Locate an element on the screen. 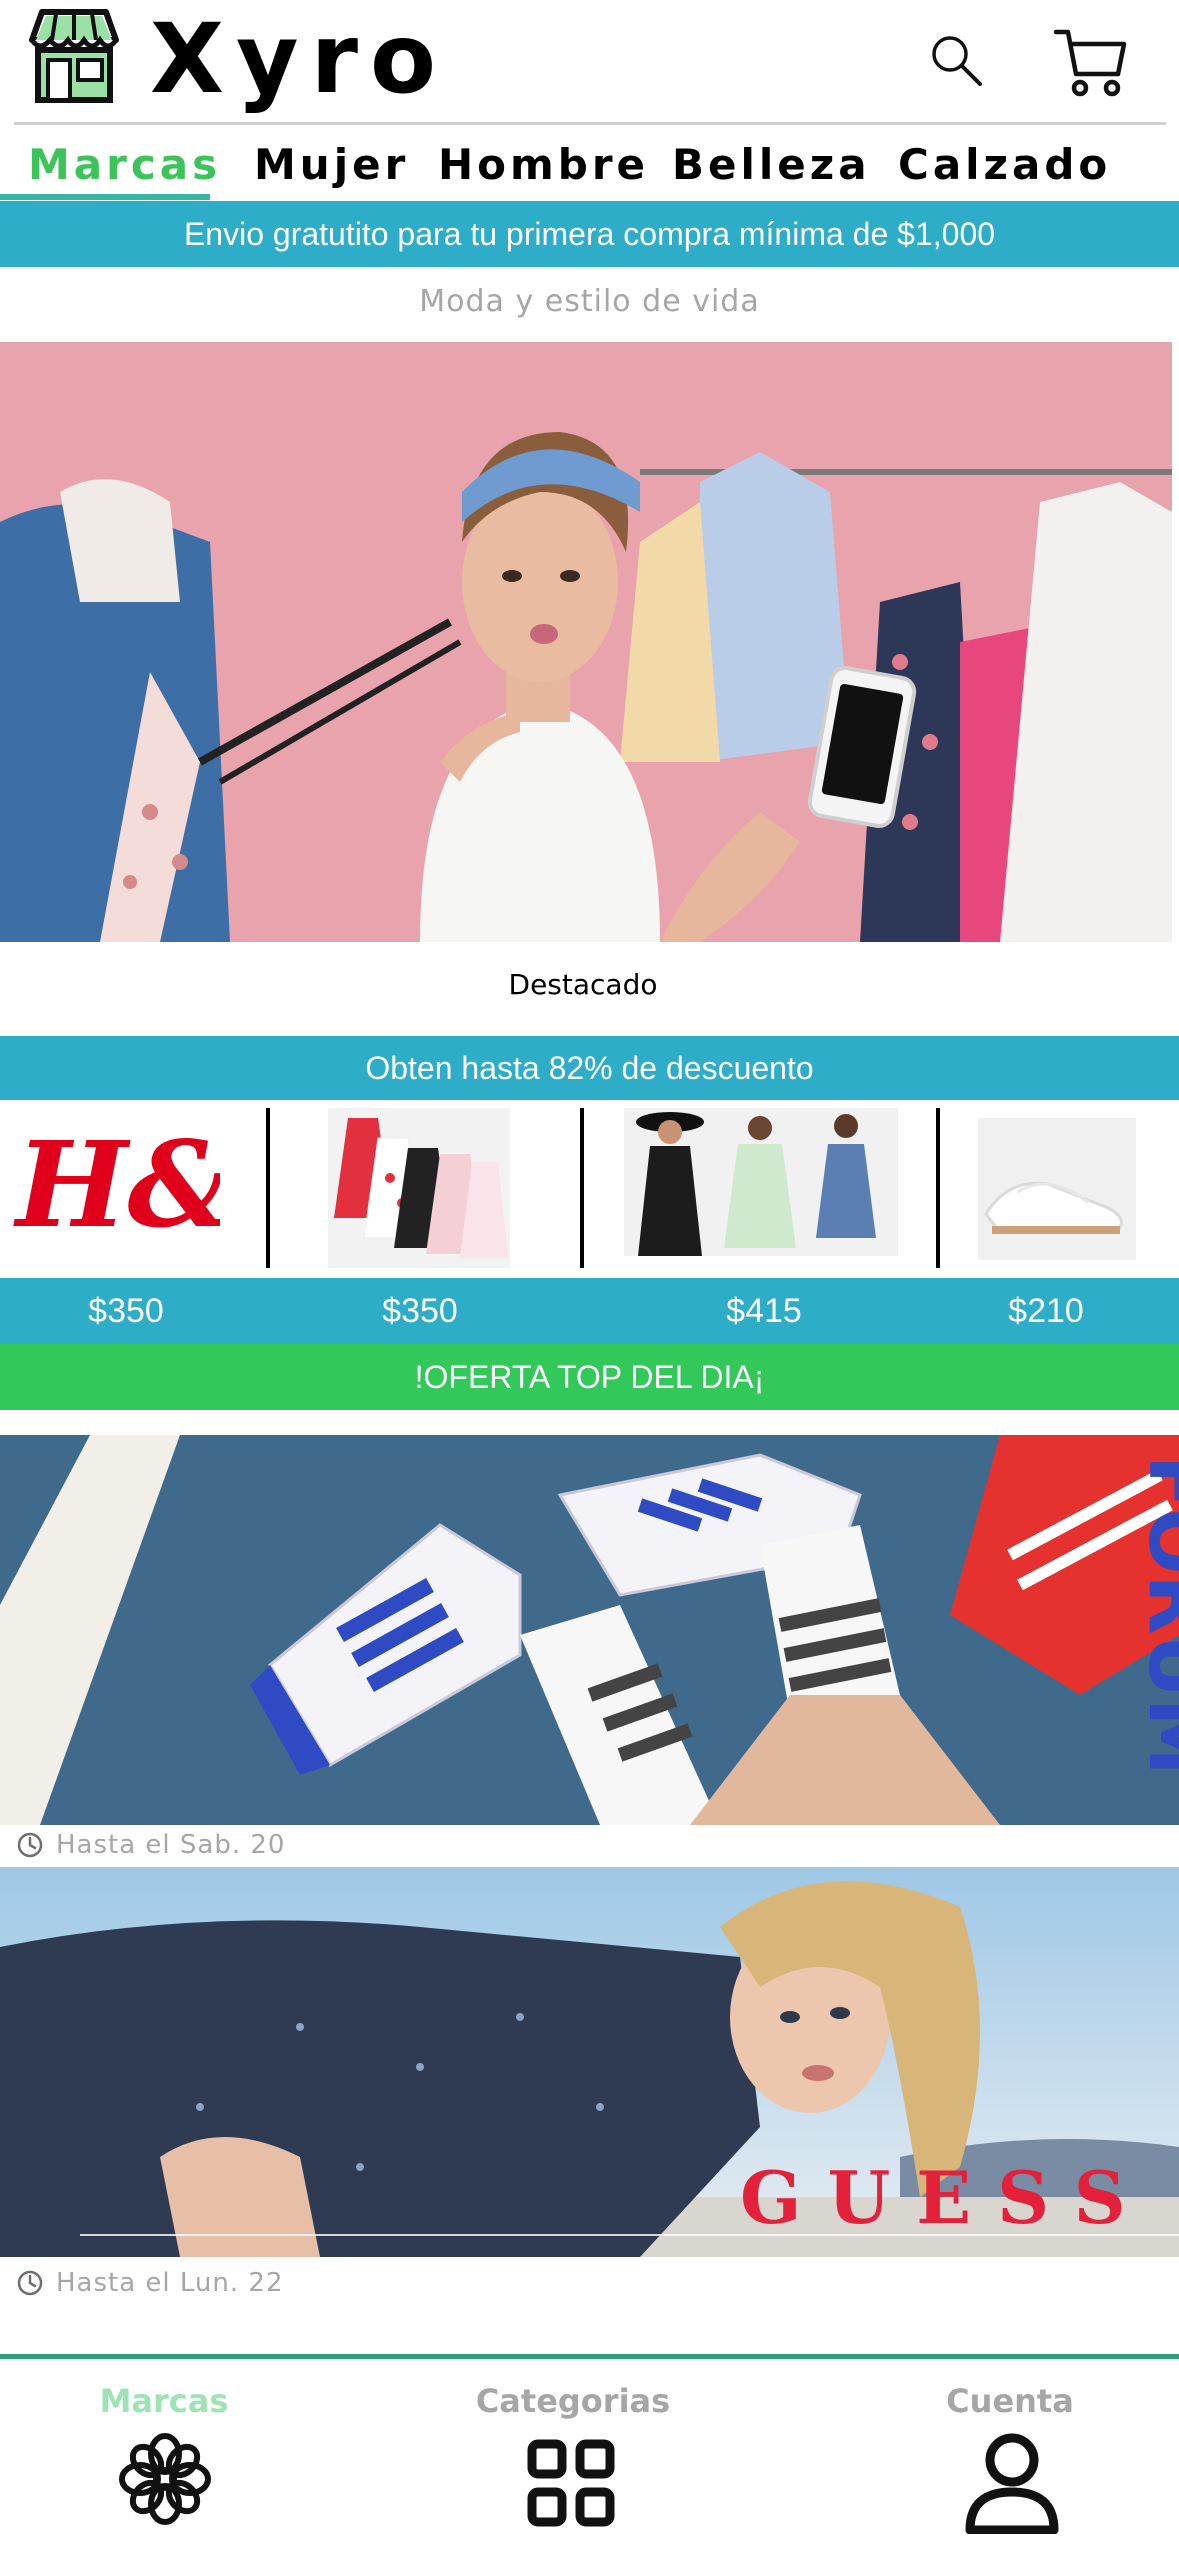  hm-logo: H&M is located at coordinates (115, 1184).